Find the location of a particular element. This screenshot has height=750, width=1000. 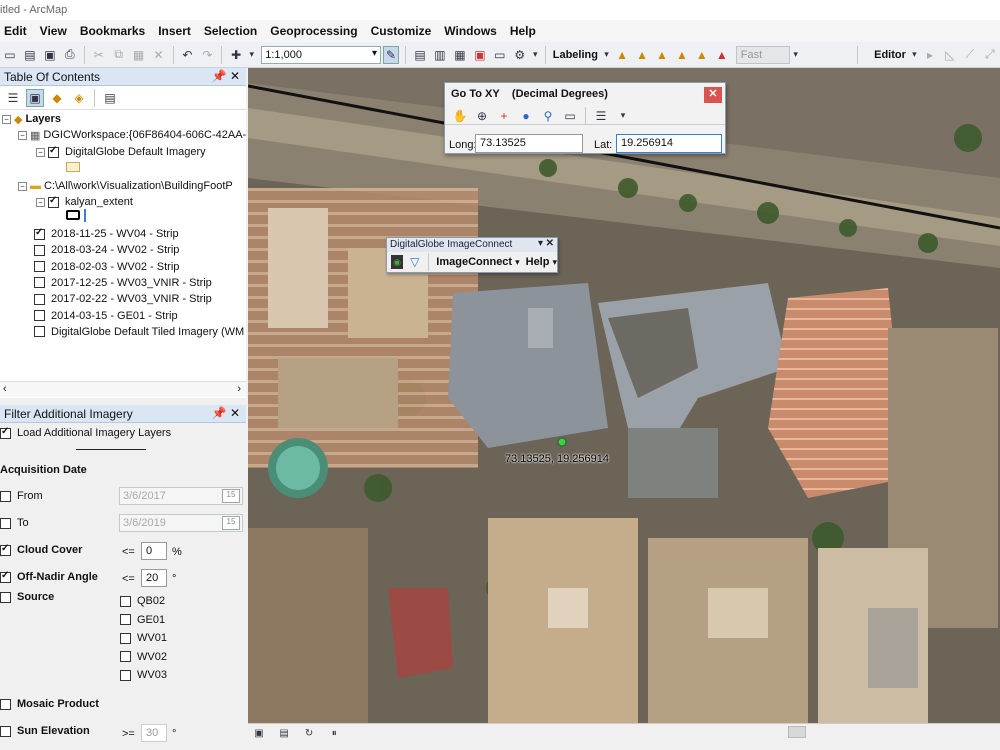

cloud-cover-input: 0 is located at coordinates (154, 551).